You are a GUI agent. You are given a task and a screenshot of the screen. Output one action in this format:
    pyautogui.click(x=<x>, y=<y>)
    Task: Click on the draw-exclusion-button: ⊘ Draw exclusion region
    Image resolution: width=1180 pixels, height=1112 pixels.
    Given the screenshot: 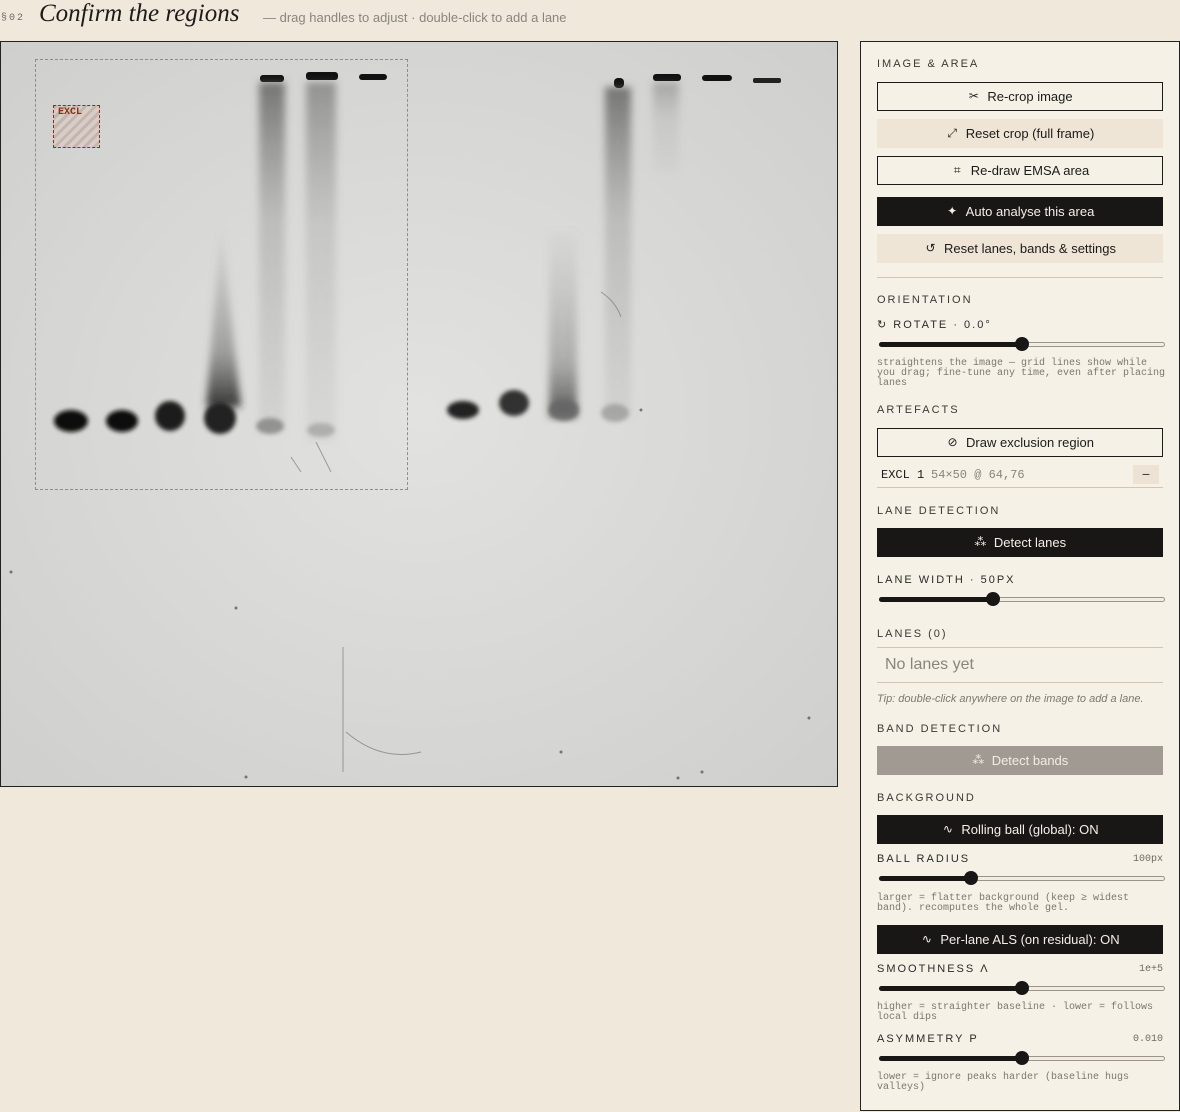 What is the action you would take?
    pyautogui.click(x=1020, y=442)
    